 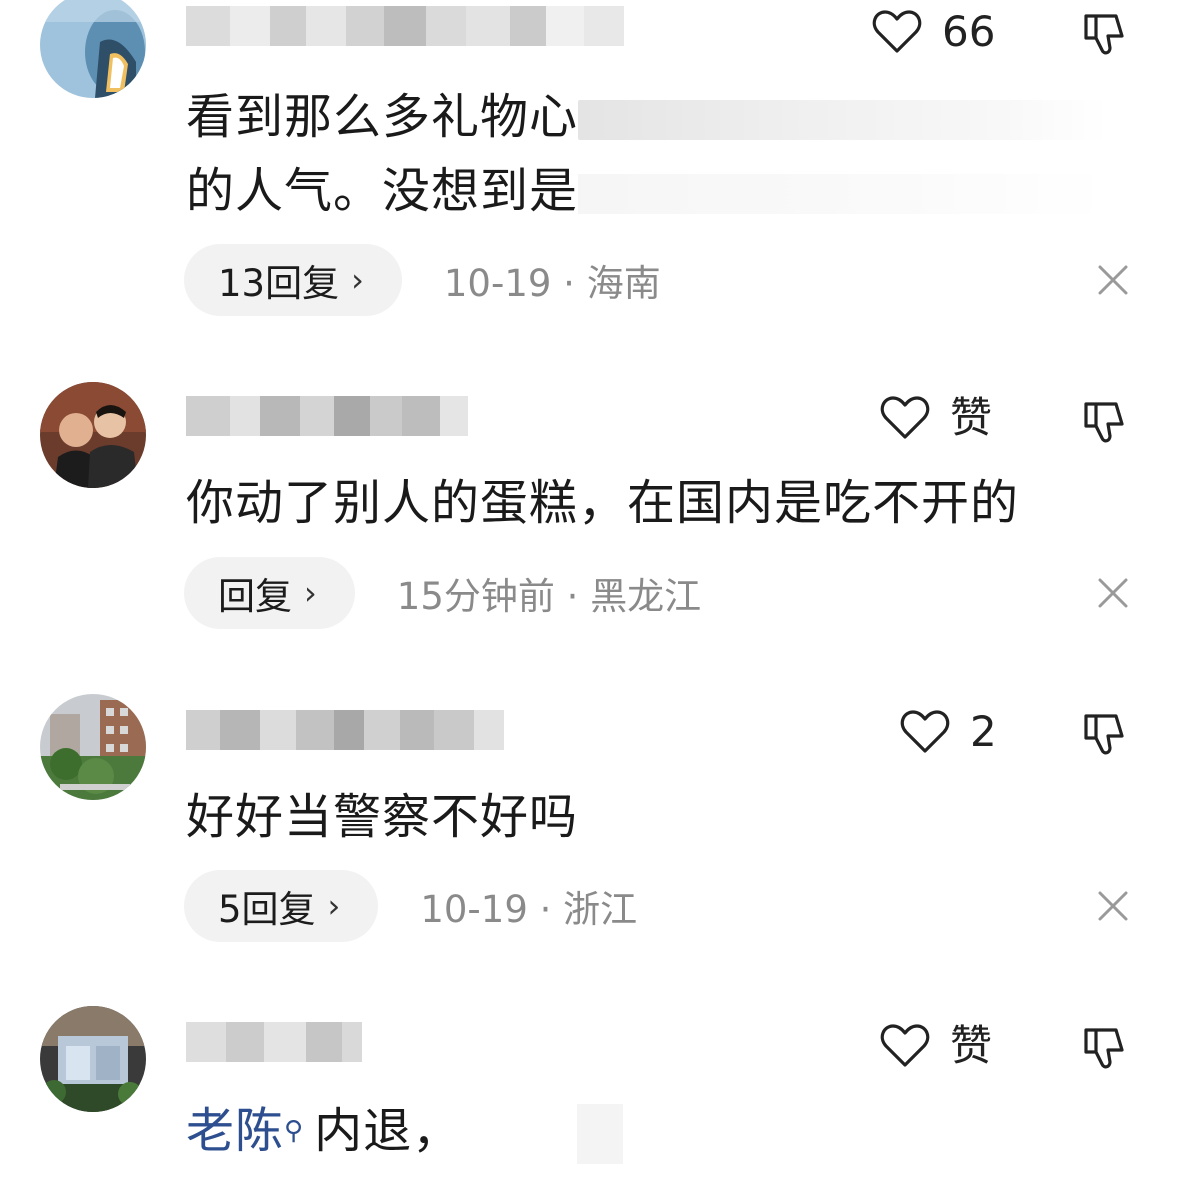 I want to click on replies-button: 13回复 ›, so click(x=293, y=280).